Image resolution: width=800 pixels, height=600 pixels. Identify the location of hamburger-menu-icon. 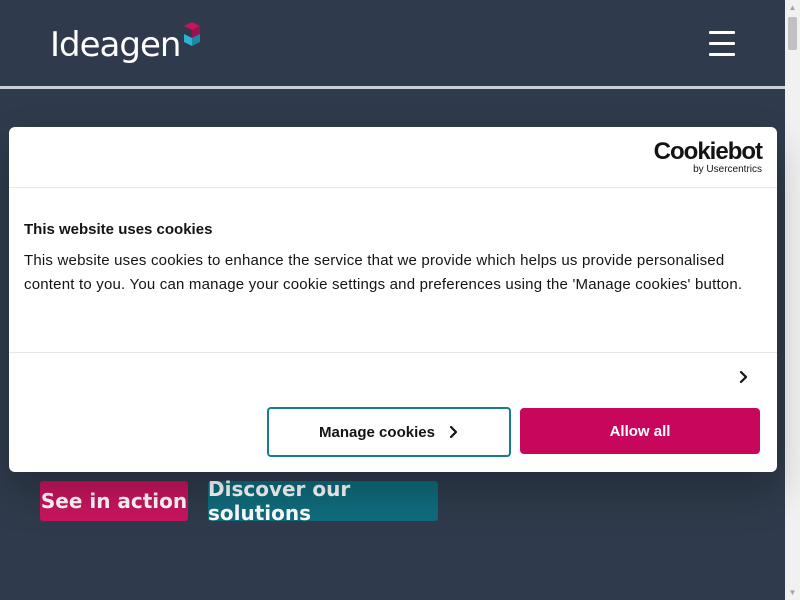
(722, 43).